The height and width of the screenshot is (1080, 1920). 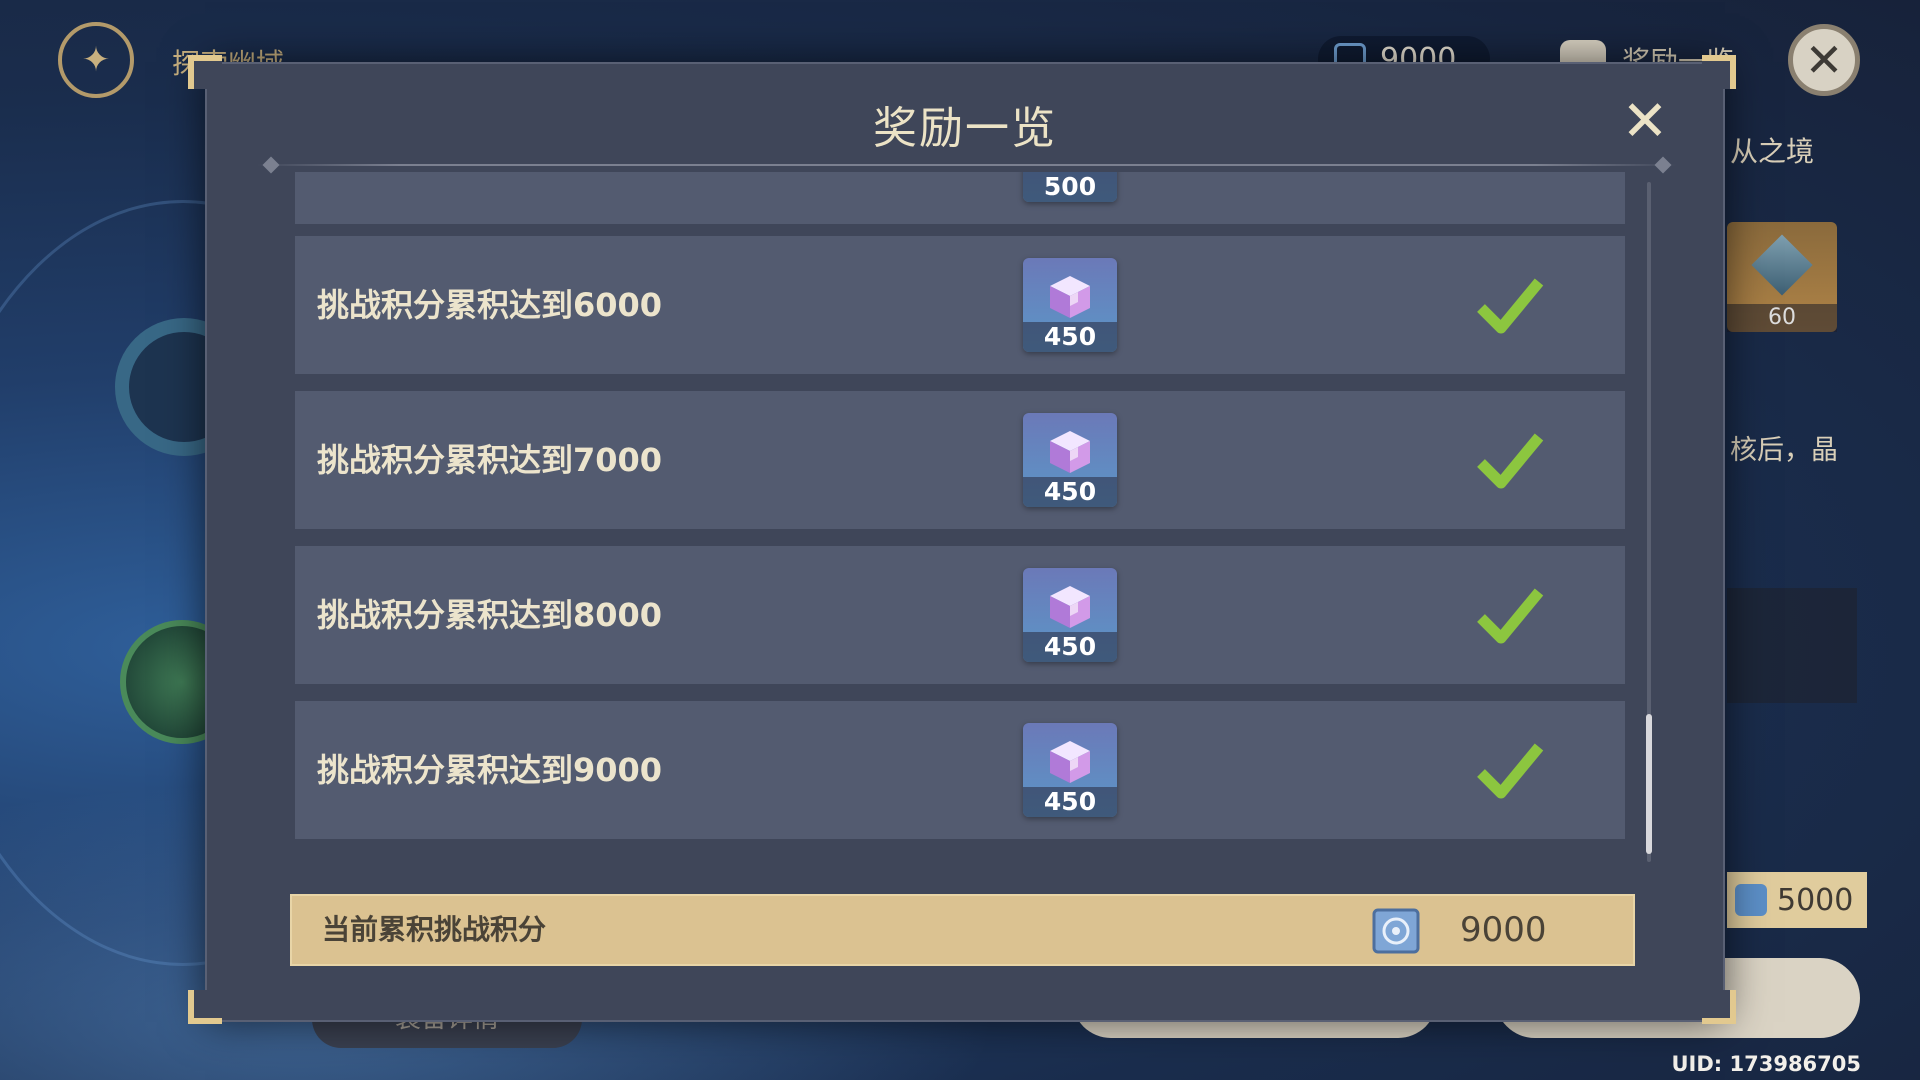 I want to click on reward-condition: 挑战积分累积达到7000, so click(x=490, y=460).